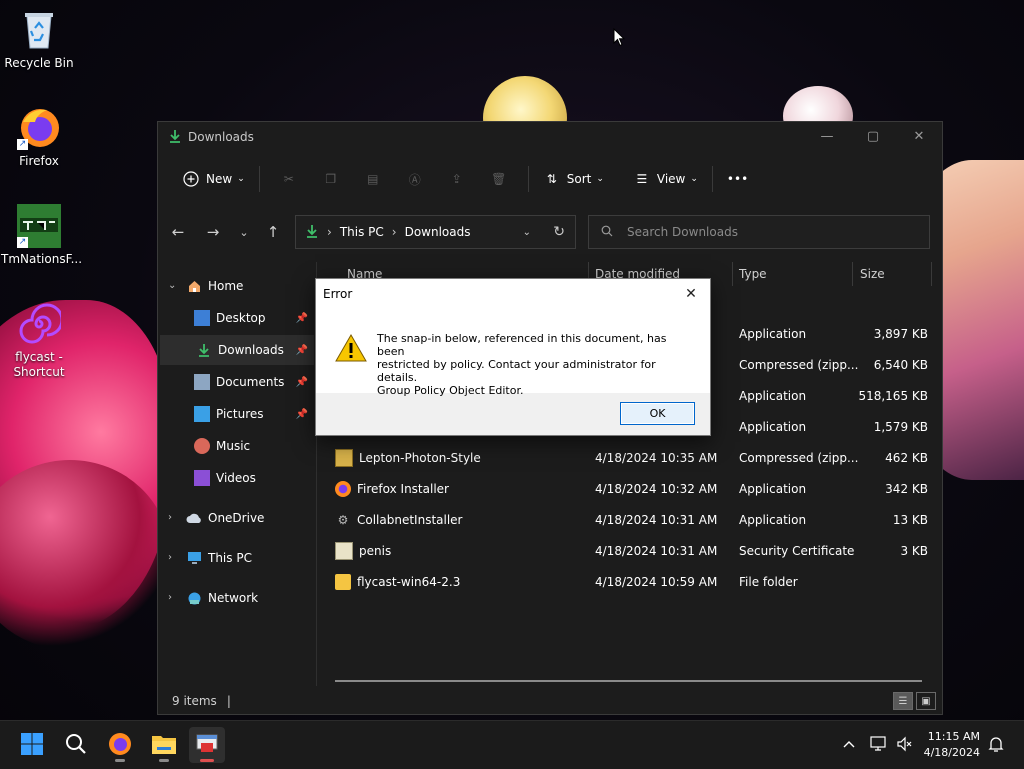 This screenshot has width=1024, height=769. I want to click on flycast-icon, so click(40, 324).